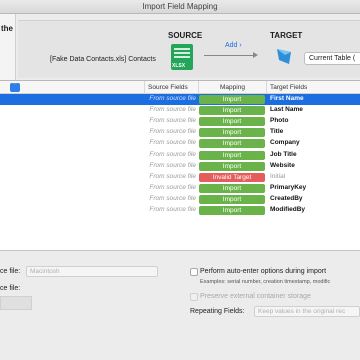 Image resolution: width=360 pixels, height=360 pixels. I want to click on repeating-fields-select: Keep values in the original rec, so click(307, 311).